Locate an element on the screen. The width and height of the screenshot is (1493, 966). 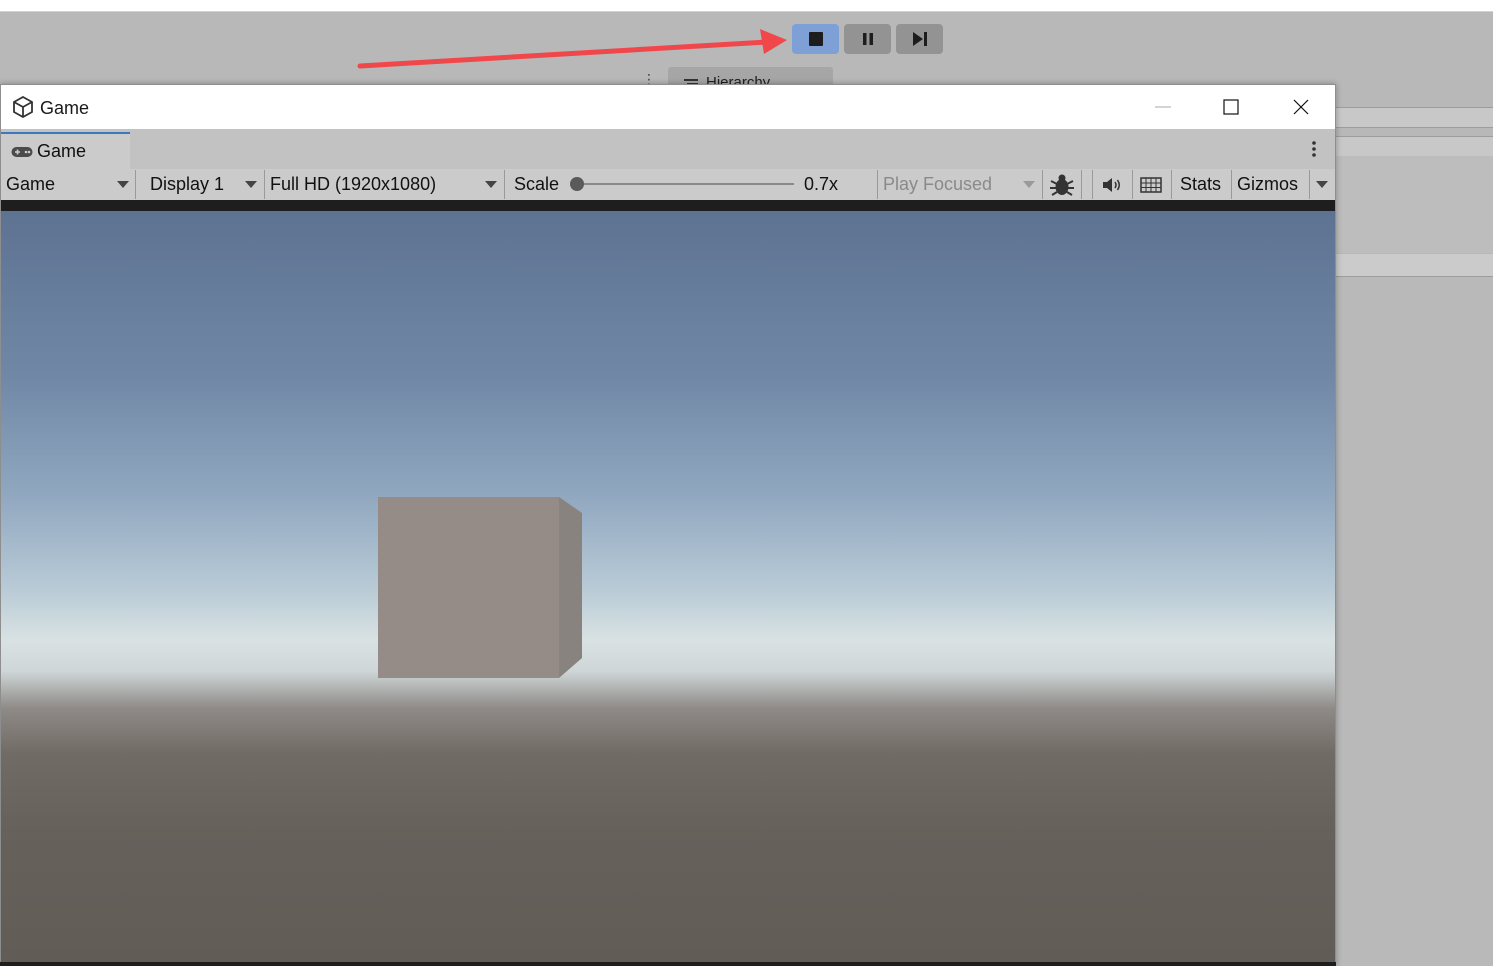
maximize-icon is located at coordinates (1231, 107).